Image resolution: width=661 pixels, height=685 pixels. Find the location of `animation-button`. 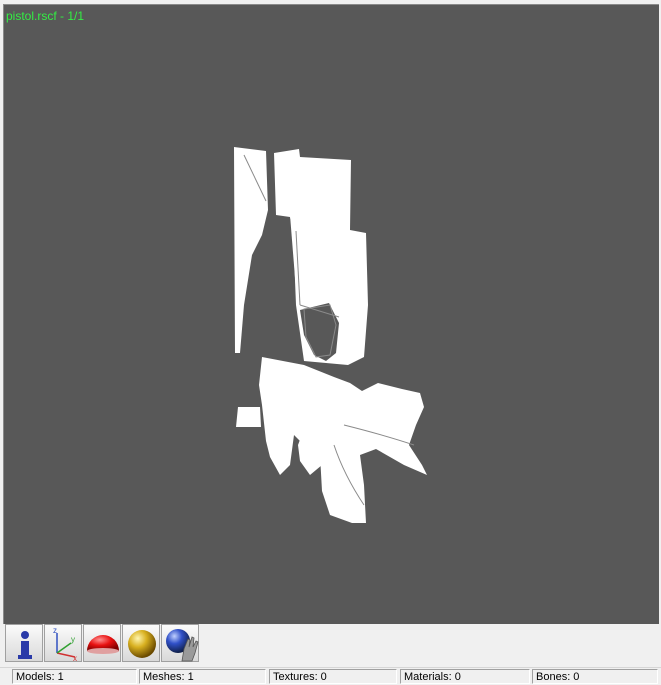

animation-button is located at coordinates (180, 643).